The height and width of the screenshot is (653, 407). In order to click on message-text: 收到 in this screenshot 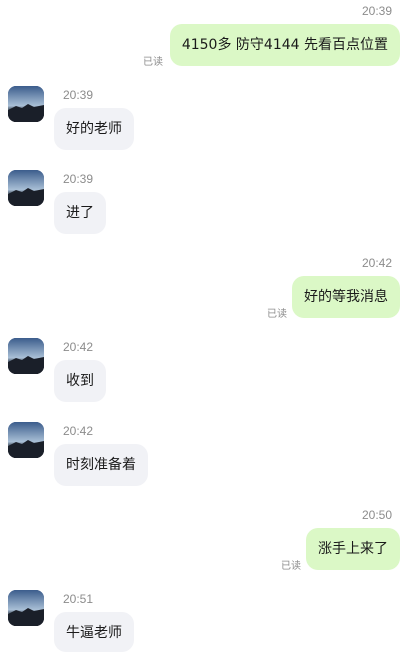, I will do `click(80, 381)`.